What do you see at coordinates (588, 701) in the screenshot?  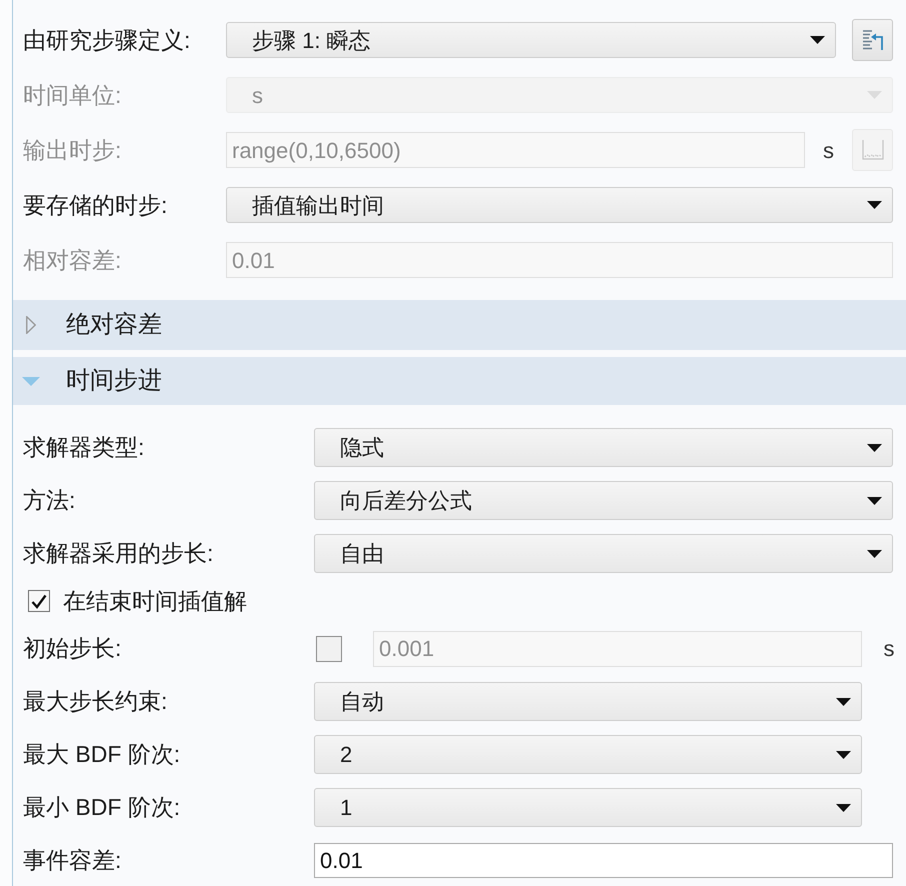 I see `dropdown: 自动` at bounding box center [588, 701].